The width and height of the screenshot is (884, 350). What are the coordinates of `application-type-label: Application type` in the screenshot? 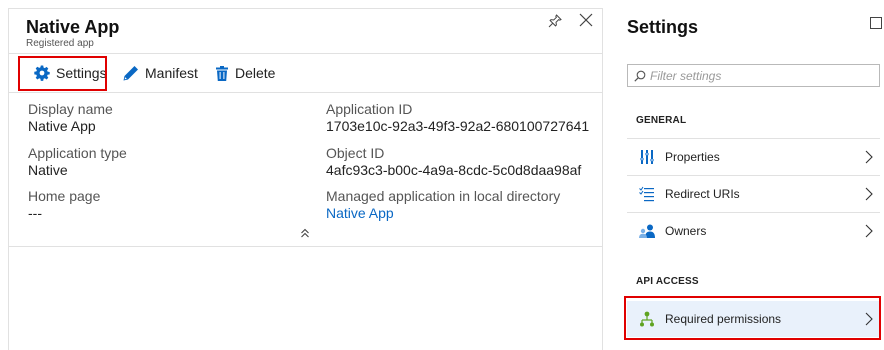 It's located at (77, 153).